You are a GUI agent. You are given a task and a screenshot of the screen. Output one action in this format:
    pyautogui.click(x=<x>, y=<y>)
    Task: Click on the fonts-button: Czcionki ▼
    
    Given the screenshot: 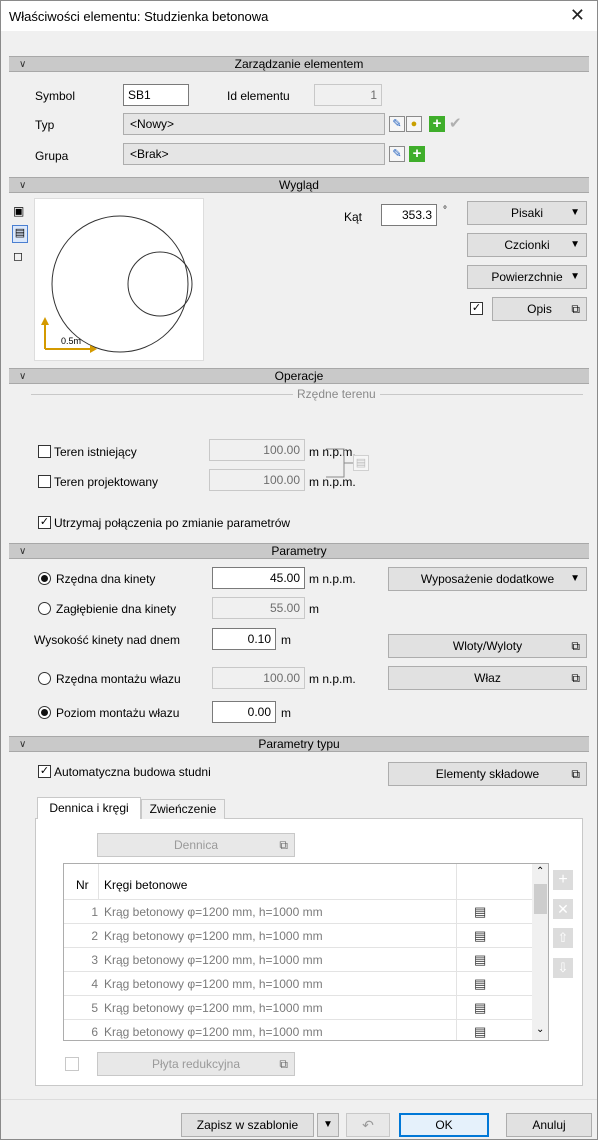 What is the action you would take?
    pyautogui.click(x=527, y=245)
    